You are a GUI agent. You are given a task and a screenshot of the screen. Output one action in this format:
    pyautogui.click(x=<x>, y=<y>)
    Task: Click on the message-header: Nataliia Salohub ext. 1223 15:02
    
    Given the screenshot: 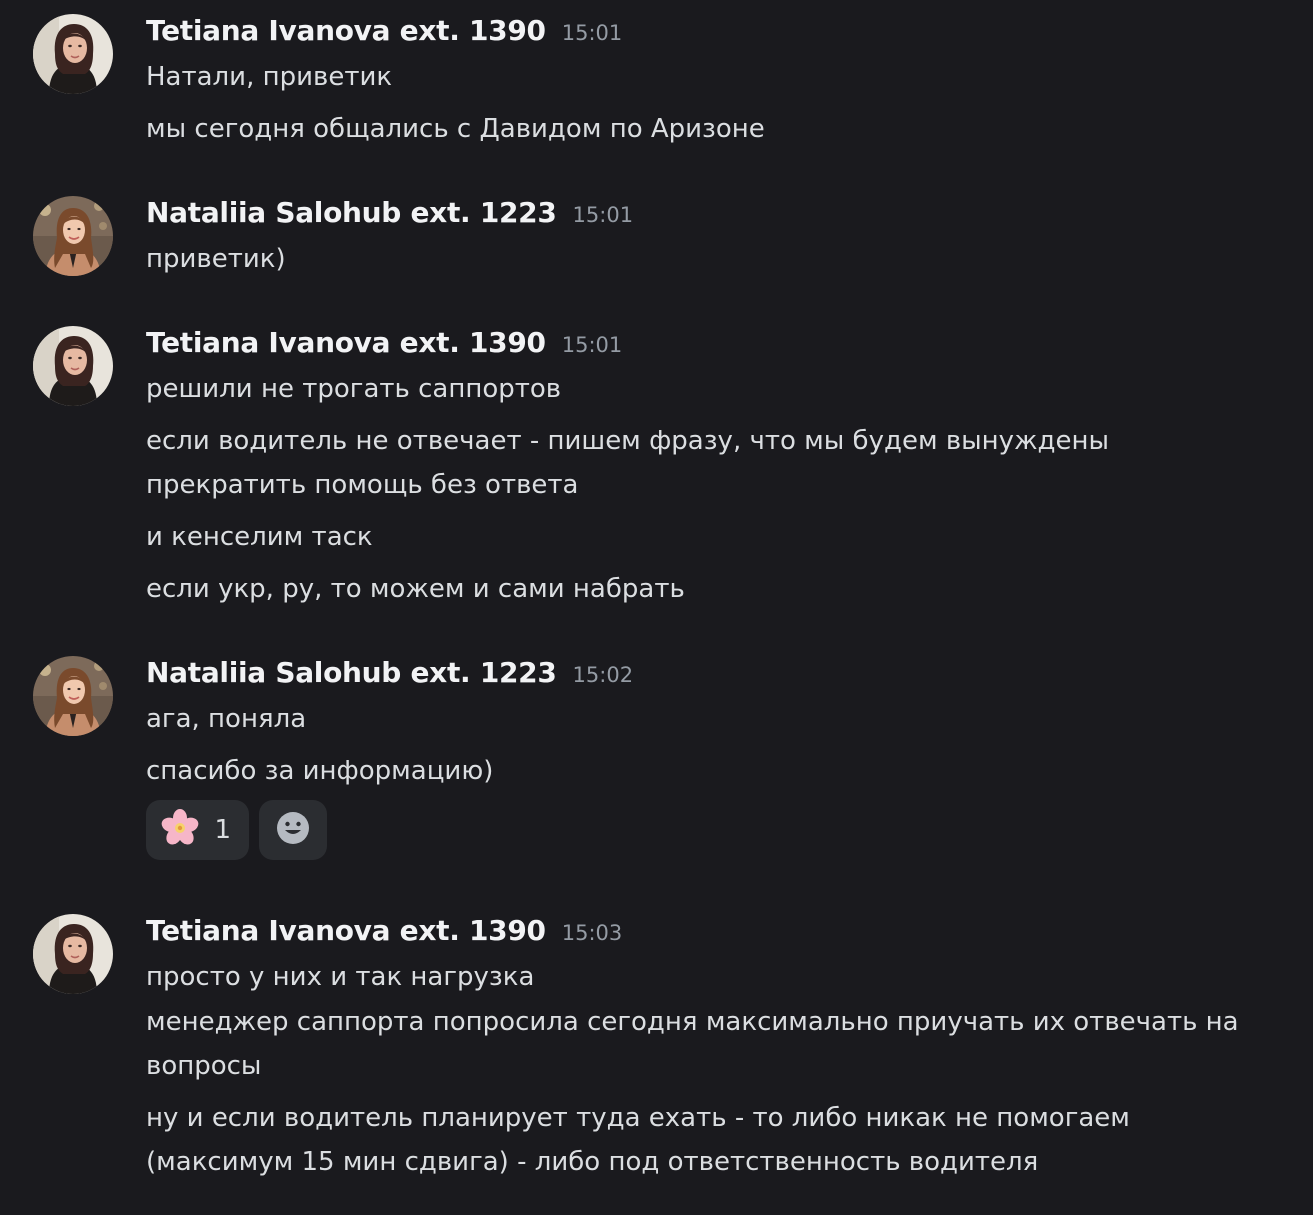 What is the action you would take?
    pyautogui.click(x=389, y=676)
    